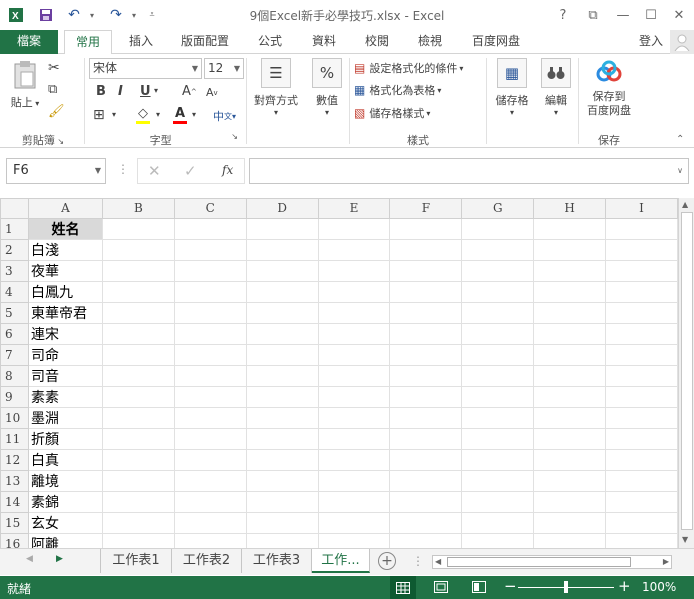 The image size is (694, 599). What do you see at coordinates (403, 587) in the screenshot?
I see `normal-view-icon` at bounding box center [403, 587].